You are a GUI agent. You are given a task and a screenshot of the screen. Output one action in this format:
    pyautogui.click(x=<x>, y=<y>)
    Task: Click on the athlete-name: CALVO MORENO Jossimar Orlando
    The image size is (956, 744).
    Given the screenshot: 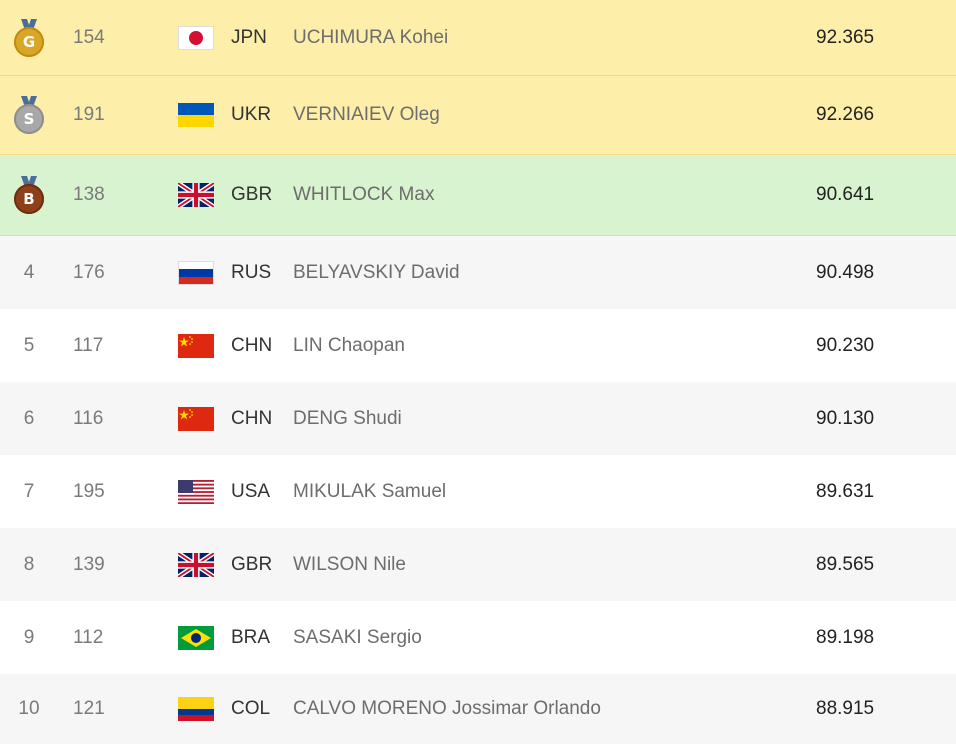 What is the action you would take?
    pyautogui.click(x=447, y=709)
    